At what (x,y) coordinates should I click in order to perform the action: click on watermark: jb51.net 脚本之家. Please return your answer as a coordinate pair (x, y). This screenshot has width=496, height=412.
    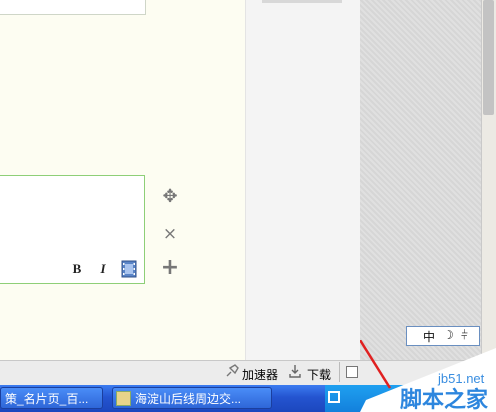
    Looking at the image, I should click on (428, 376).